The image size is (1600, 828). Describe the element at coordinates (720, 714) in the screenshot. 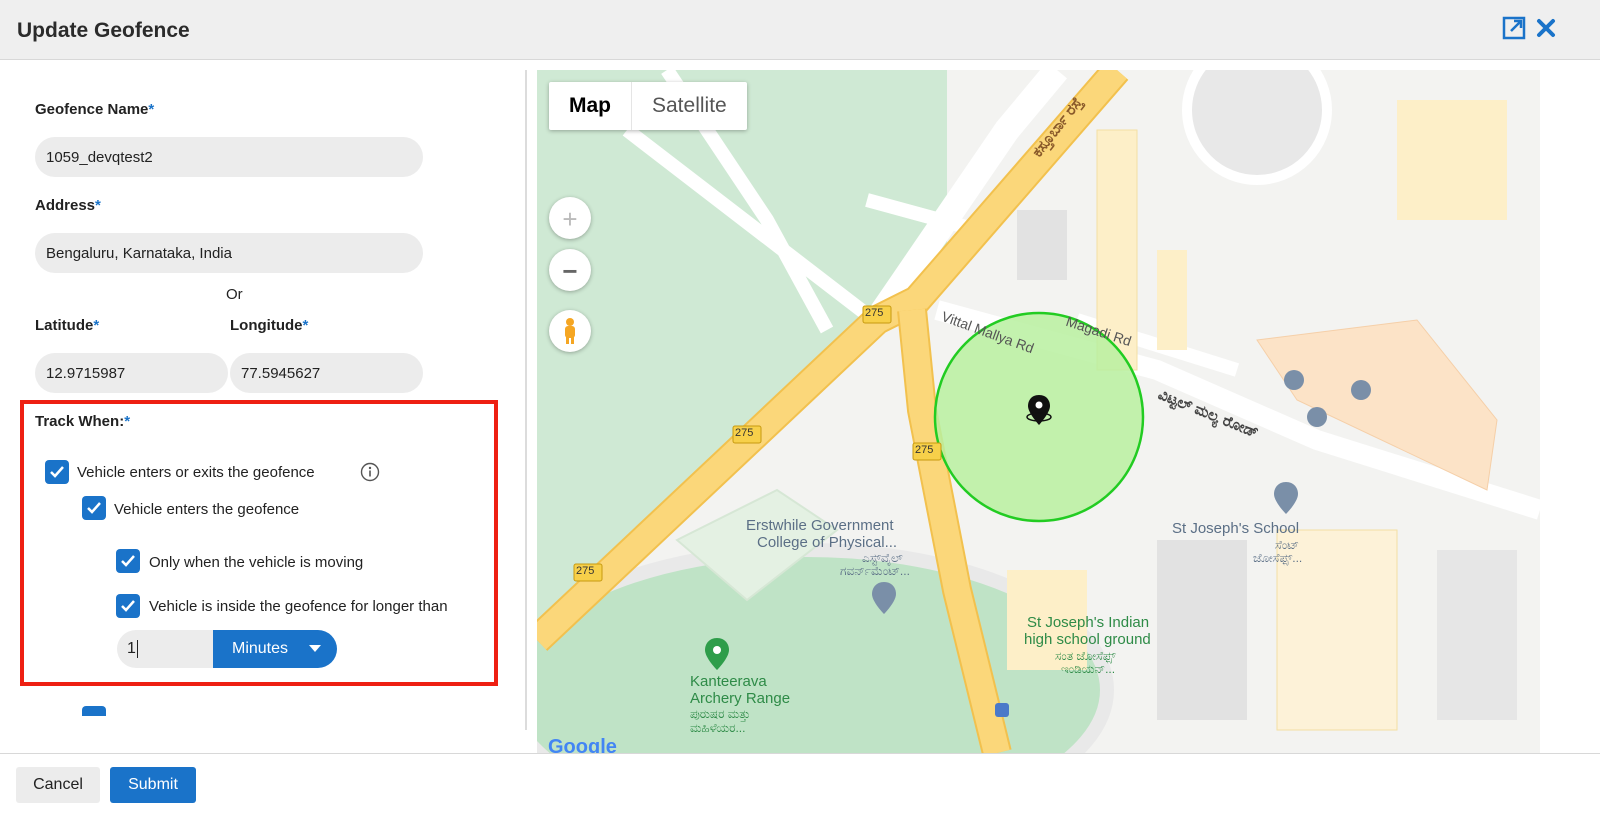

I see `place-label-archery-kn-1: ಪುರುಷರ ಮತ್ತು` at that location.